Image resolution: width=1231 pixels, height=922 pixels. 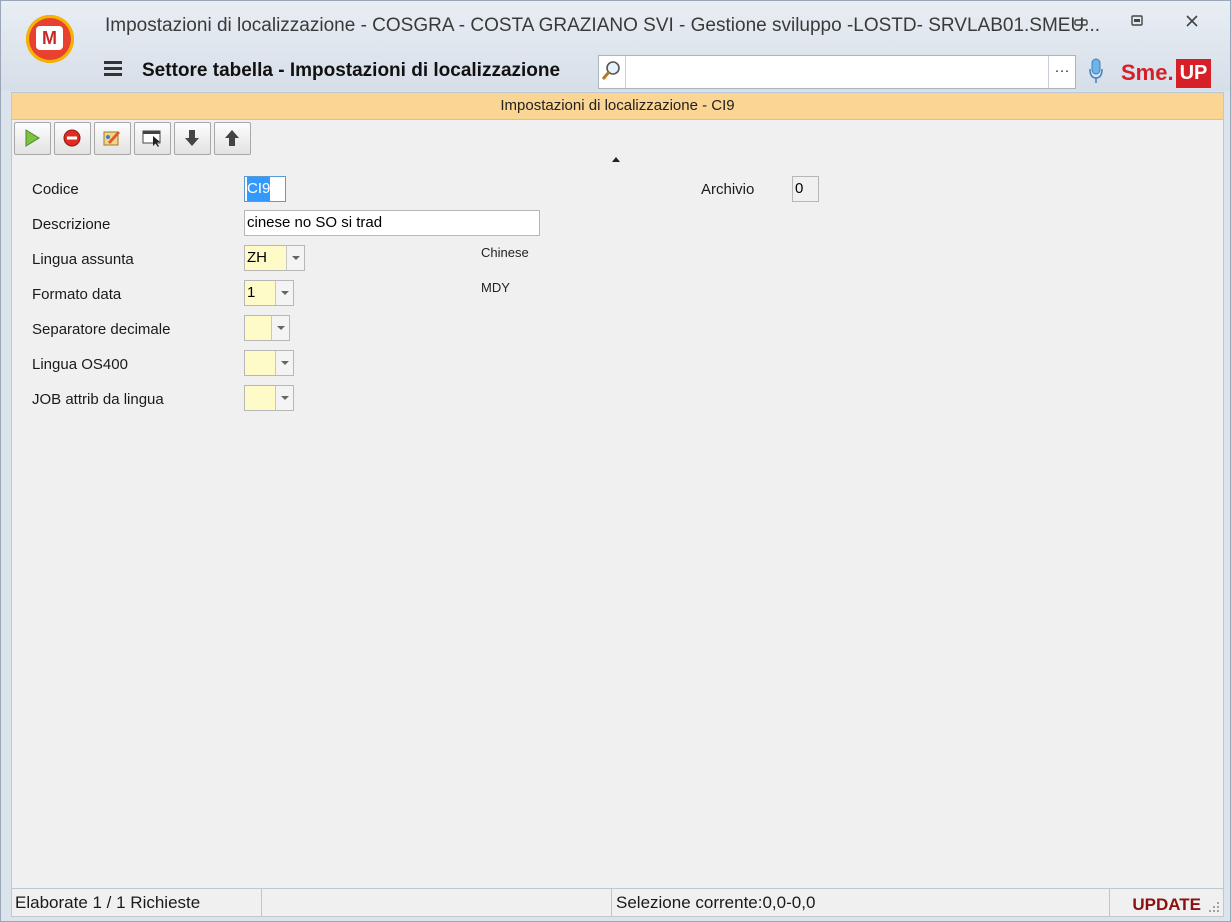 What do you see at coordinates (728, 189) in the screenshot?
I see `archivio-label: Archivio` at bounding box center [728, 189].